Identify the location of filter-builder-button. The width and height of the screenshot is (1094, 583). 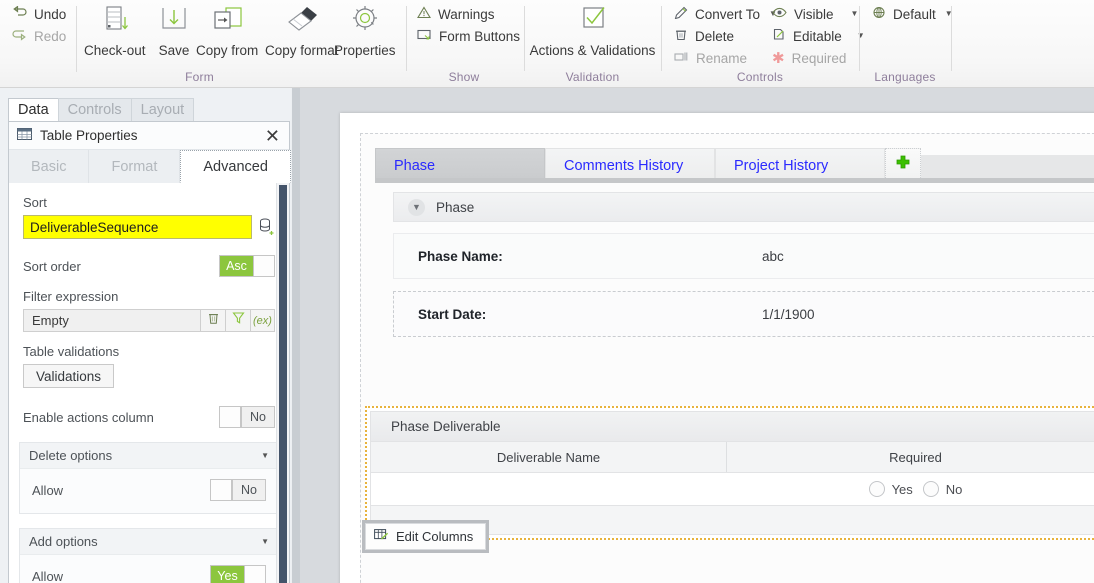
(237, 320).